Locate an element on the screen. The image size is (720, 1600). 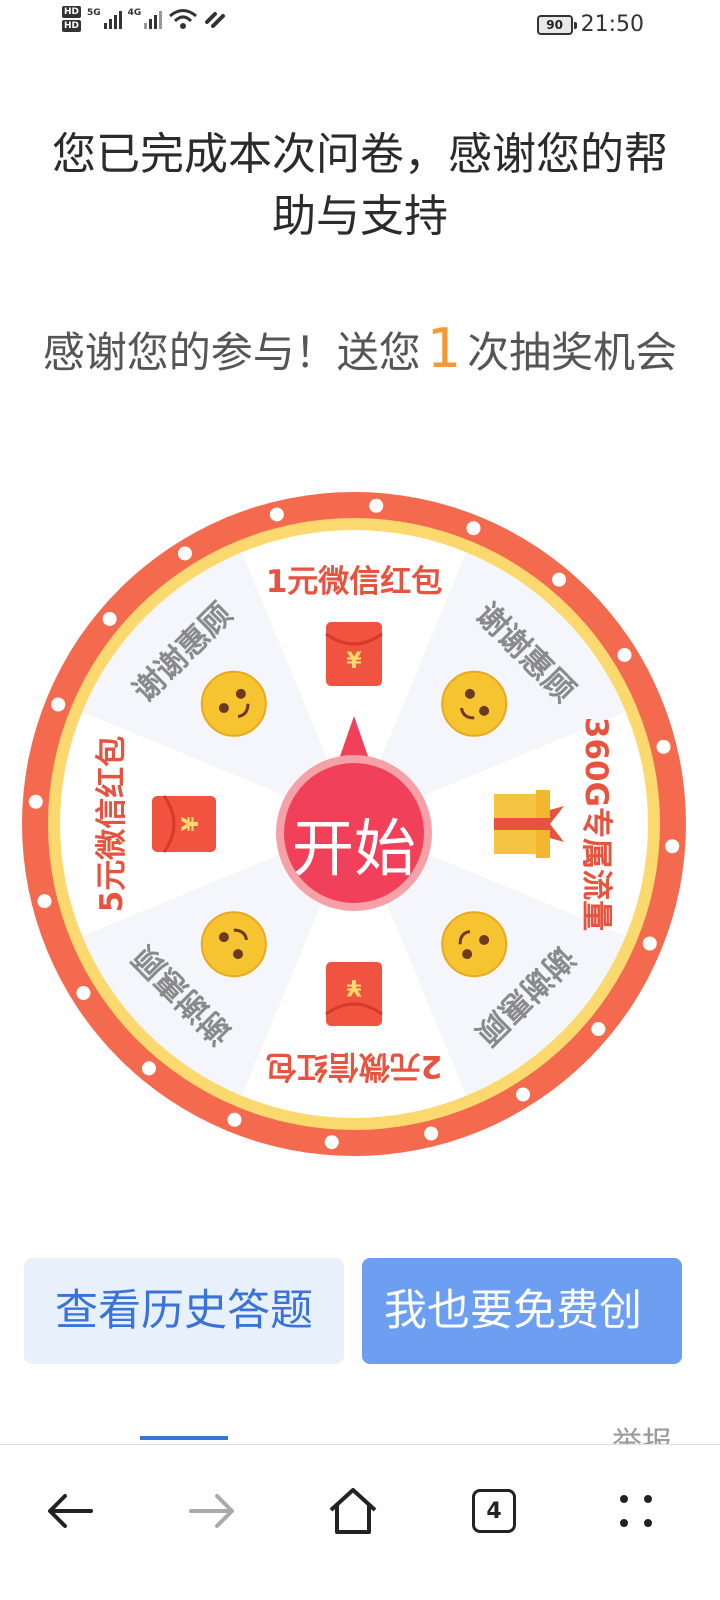
browser-bottom-nav: 4 is located at coordinates (360, 1522).